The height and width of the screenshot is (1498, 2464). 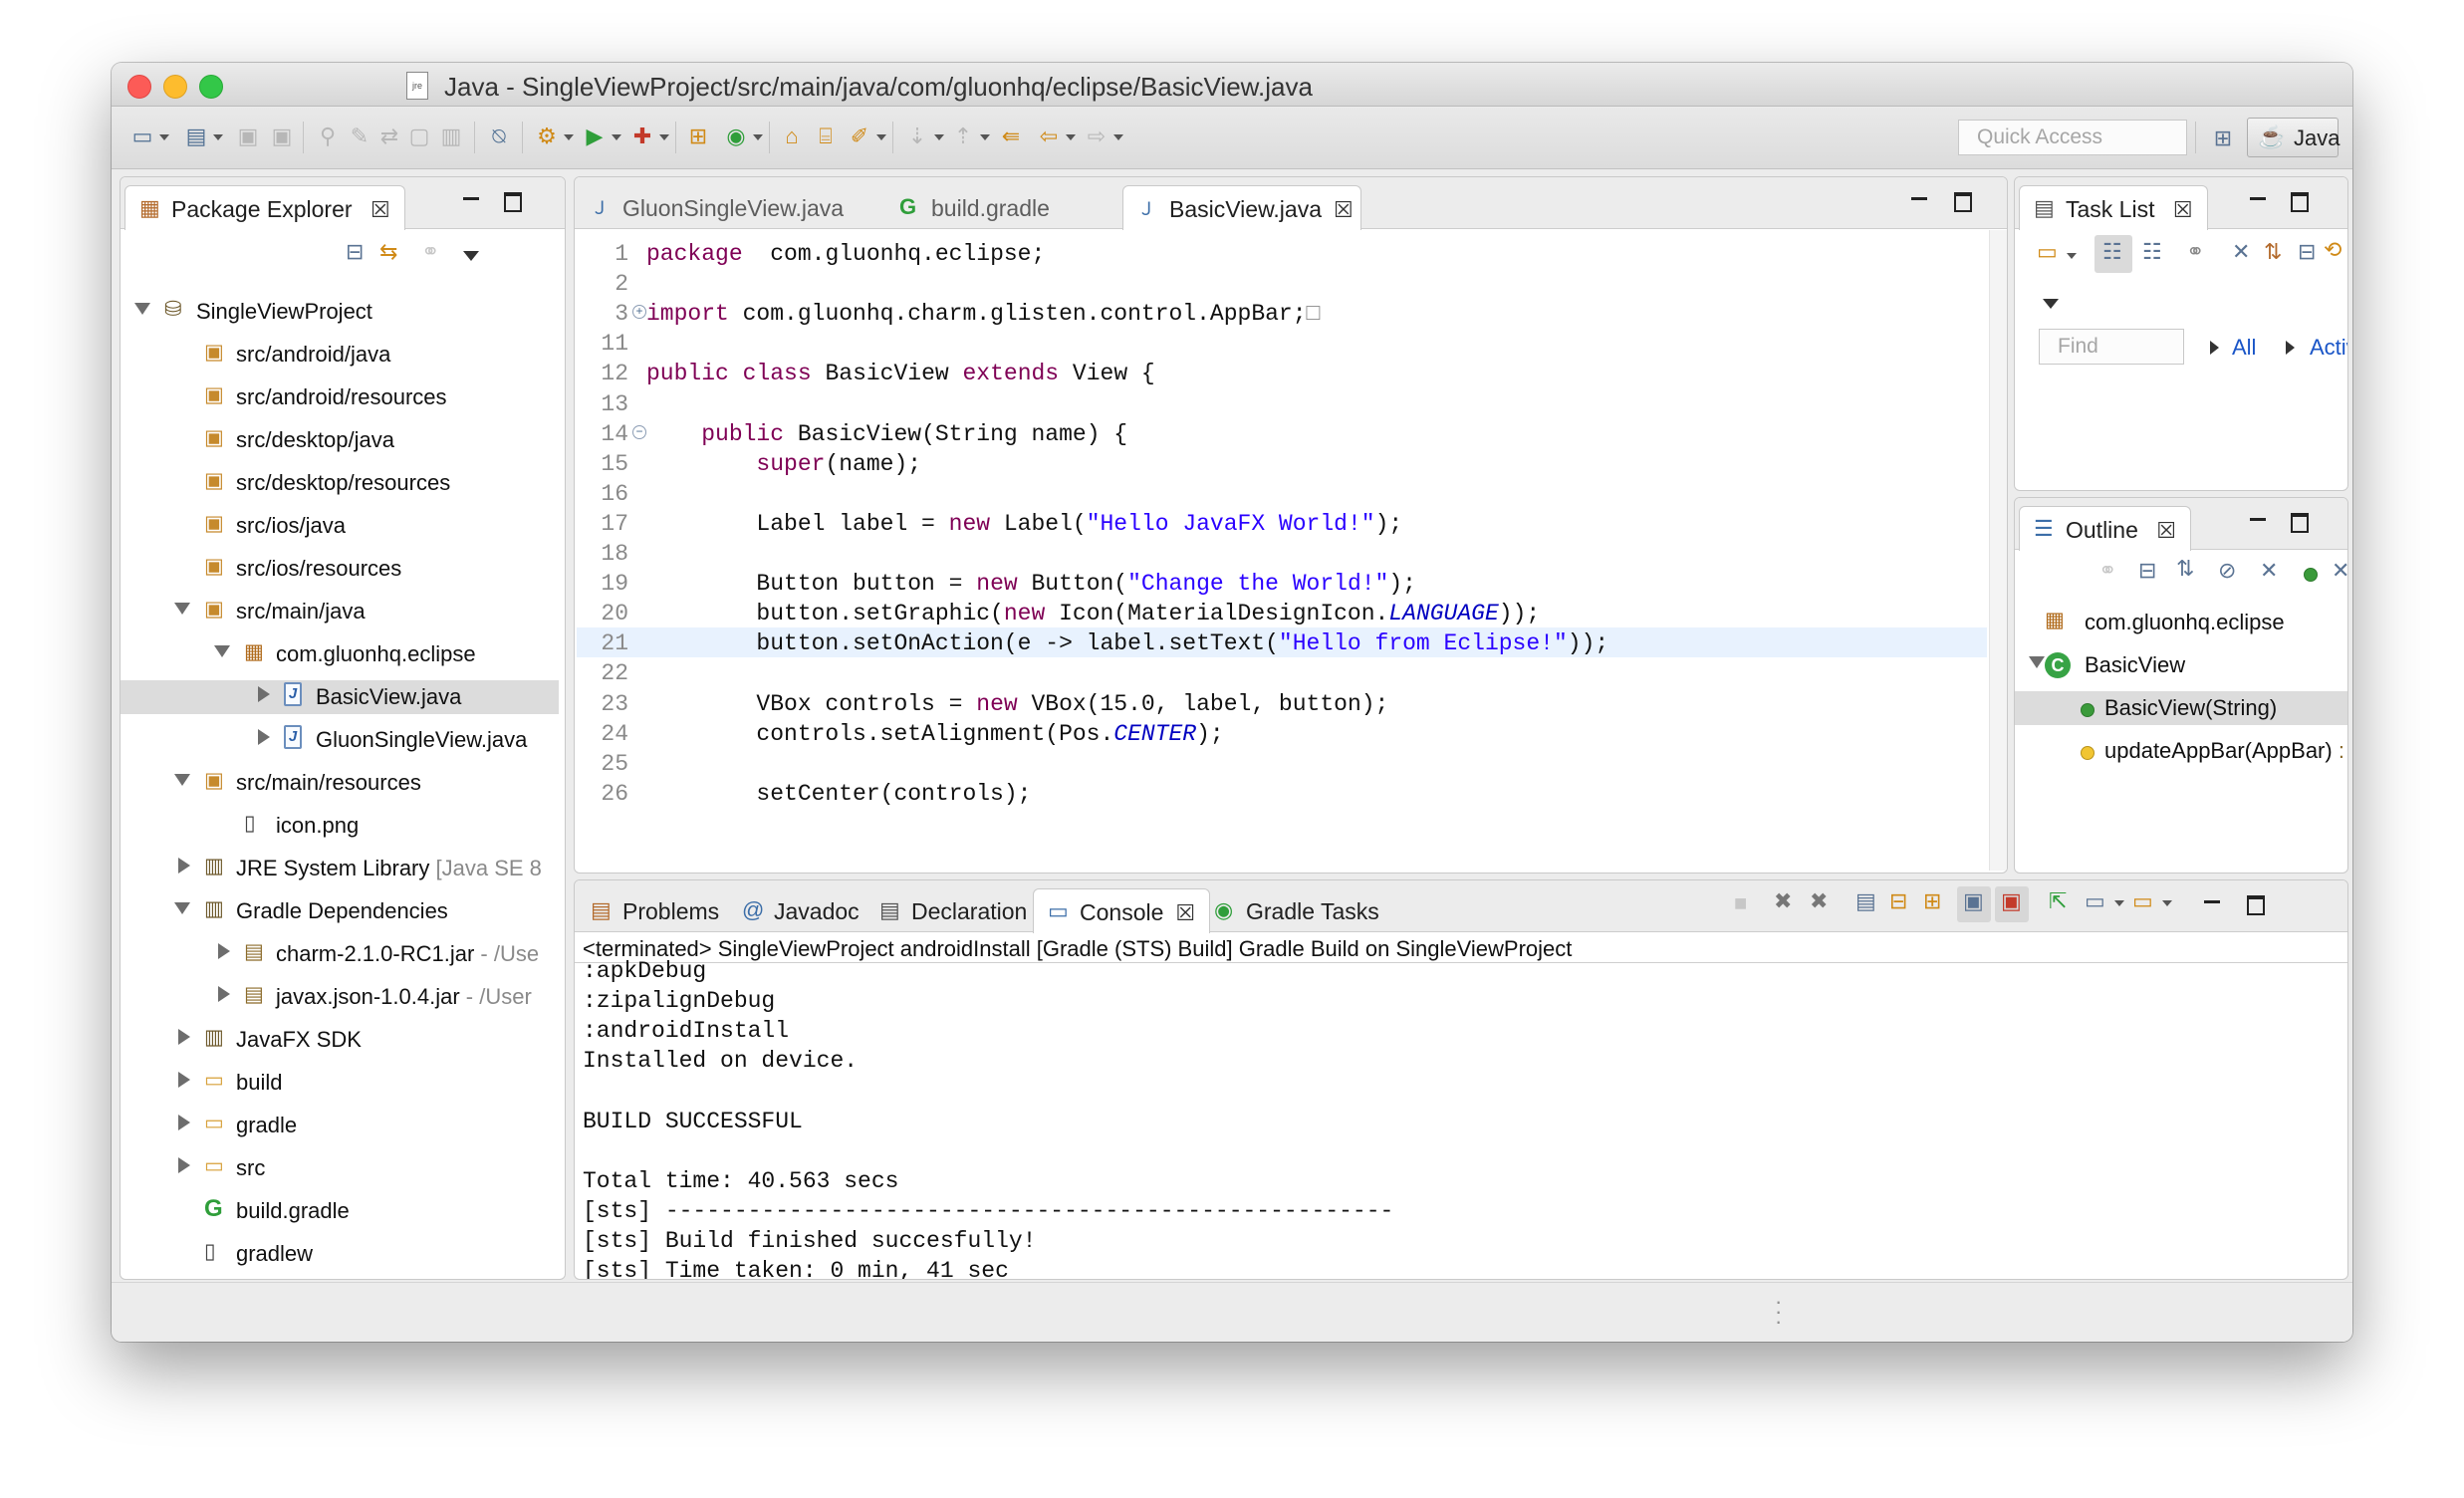 I want to click on open-console-dropdown-icon, so click(x=2167, y=903).